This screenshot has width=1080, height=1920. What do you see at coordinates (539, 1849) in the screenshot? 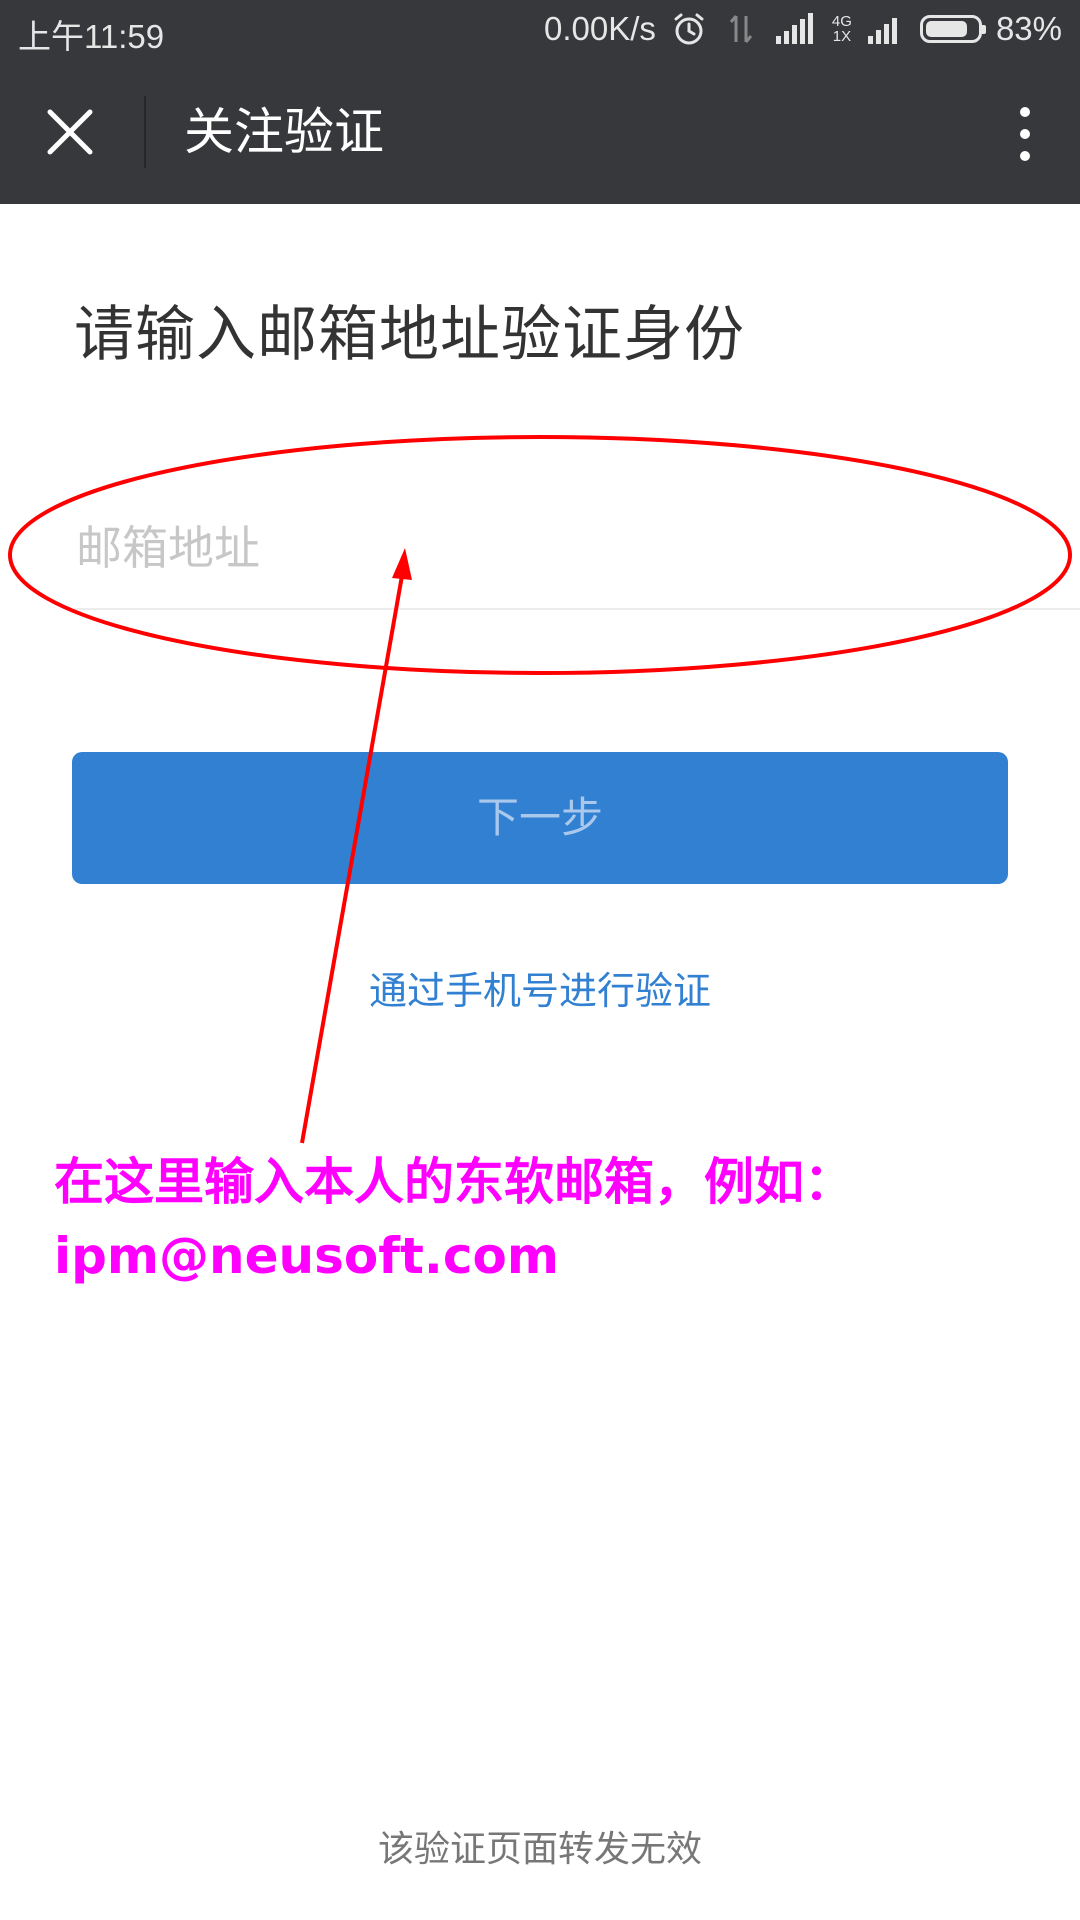
I see `footer-note: 该验证页面转发无效` at bounding box center [539, 1849].